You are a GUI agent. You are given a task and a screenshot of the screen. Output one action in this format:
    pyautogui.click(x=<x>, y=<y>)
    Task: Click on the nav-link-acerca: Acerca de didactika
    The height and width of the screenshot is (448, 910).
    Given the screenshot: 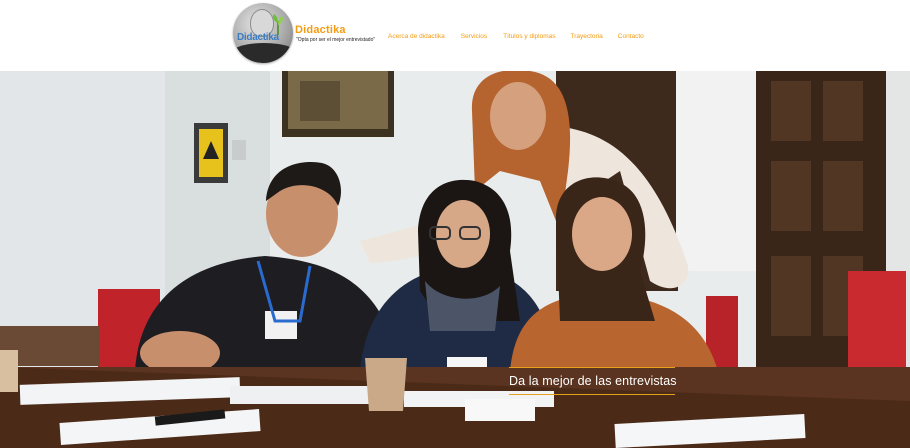 What is the action you would take?
    pyautogui.click(x=416, y=37)
    